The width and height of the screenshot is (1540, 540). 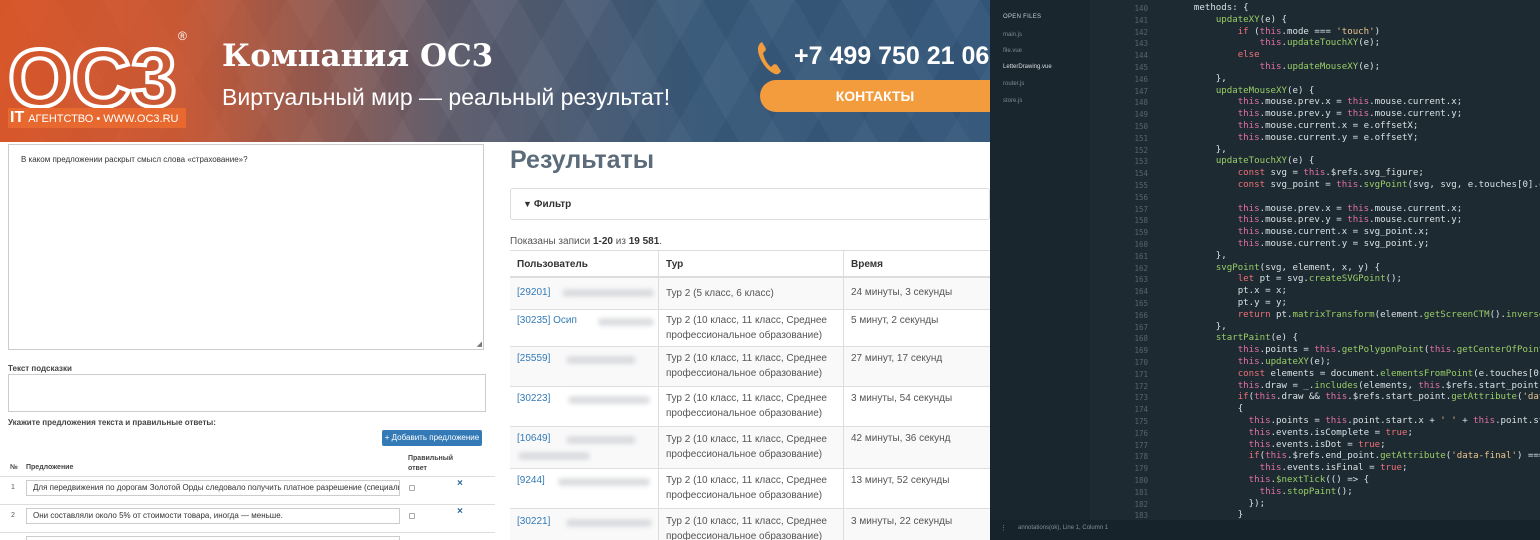 I want to click on user-link: [30221], so click(x=533, y=521).